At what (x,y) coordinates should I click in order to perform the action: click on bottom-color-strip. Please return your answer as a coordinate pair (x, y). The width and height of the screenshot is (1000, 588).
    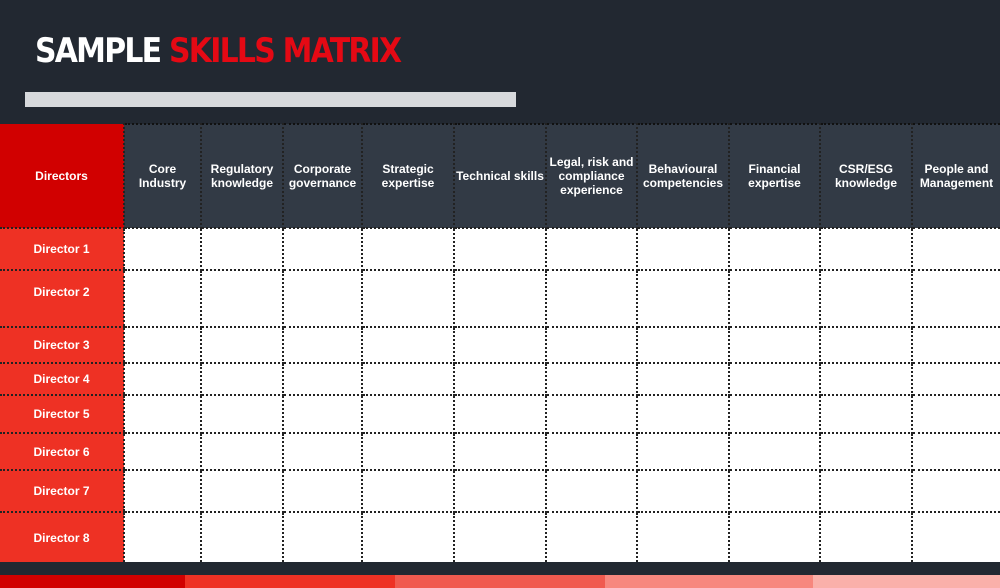
    Looking at the image, I should click on (500, 581).